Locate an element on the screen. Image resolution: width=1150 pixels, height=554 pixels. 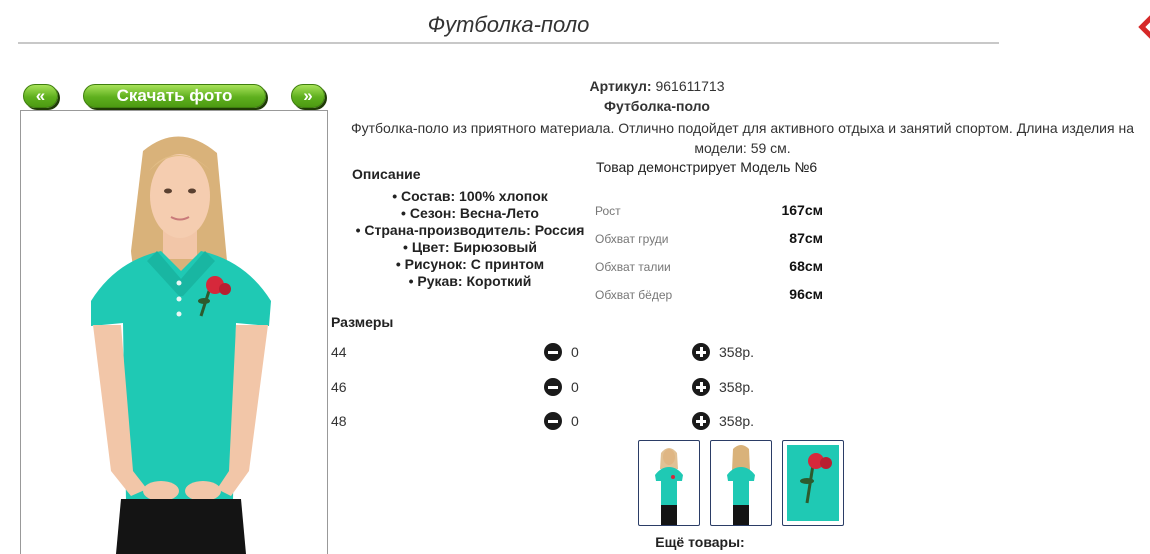
next-photo-button: » is located at coordinates (308, 96).